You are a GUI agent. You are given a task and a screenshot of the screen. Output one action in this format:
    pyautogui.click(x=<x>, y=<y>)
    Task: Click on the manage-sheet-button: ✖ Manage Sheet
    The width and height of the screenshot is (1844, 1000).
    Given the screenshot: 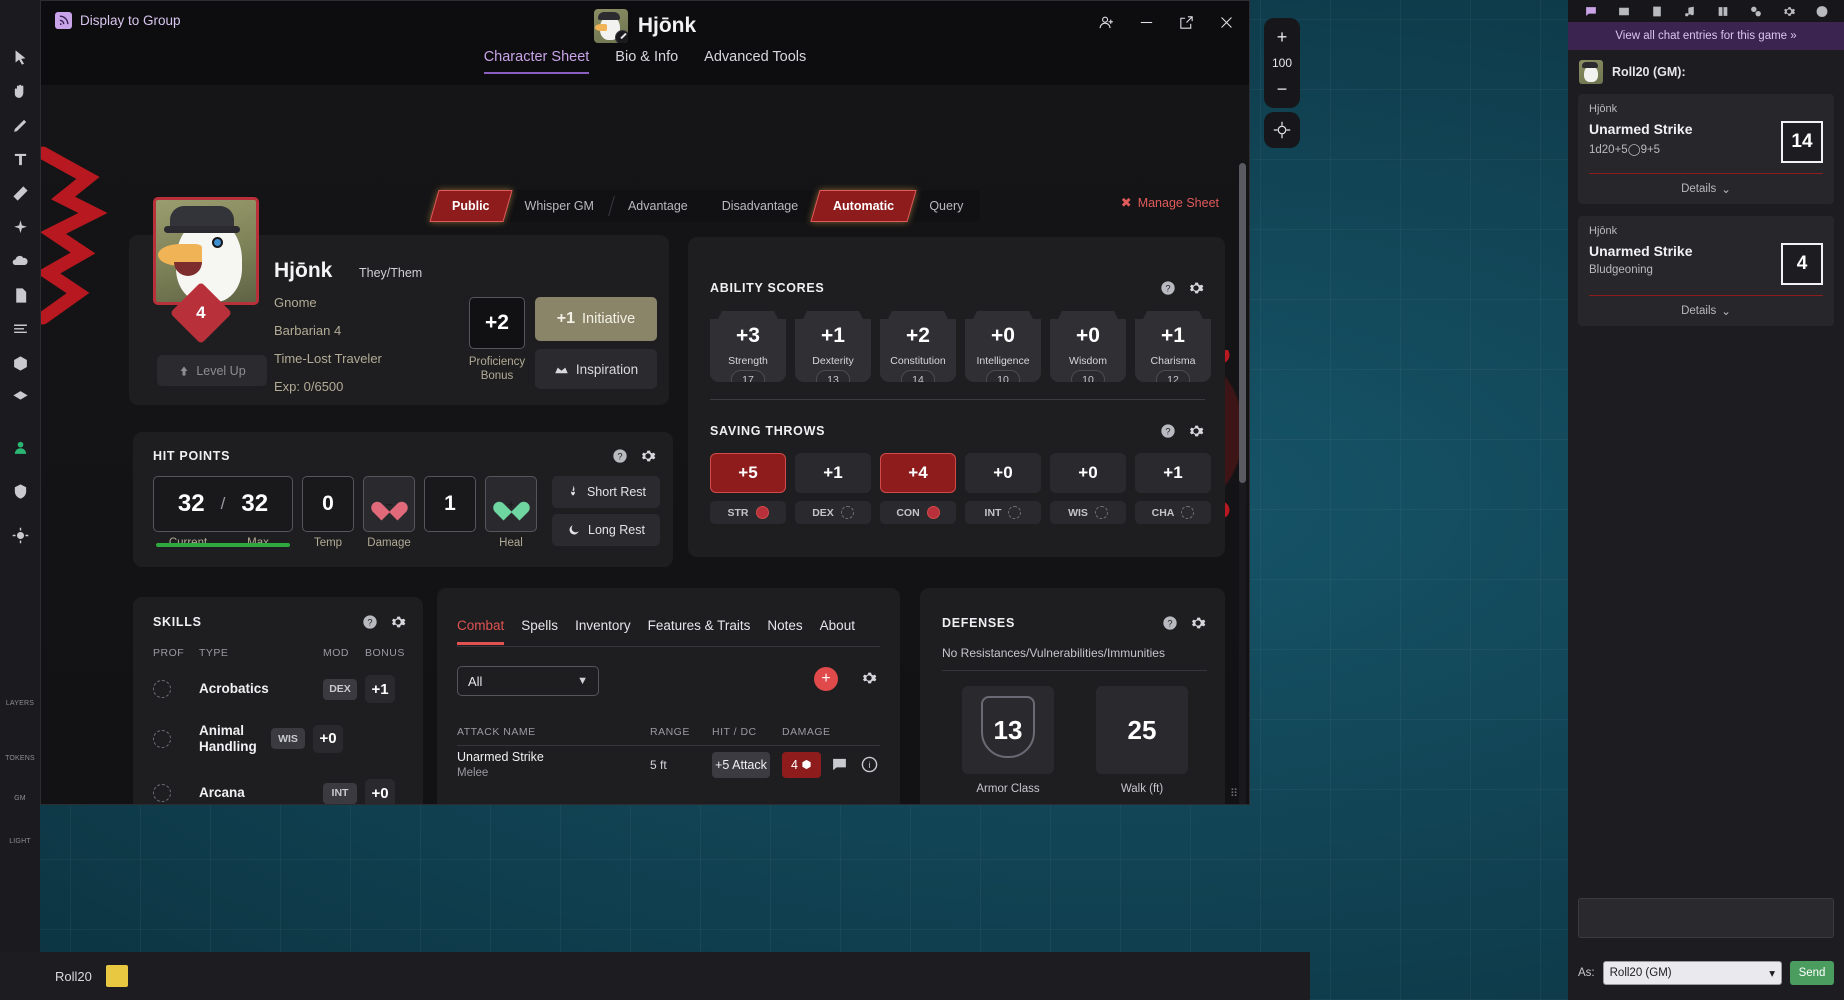 What is the action you would take?
    pyautogui.click(x=1170, y=203)
    